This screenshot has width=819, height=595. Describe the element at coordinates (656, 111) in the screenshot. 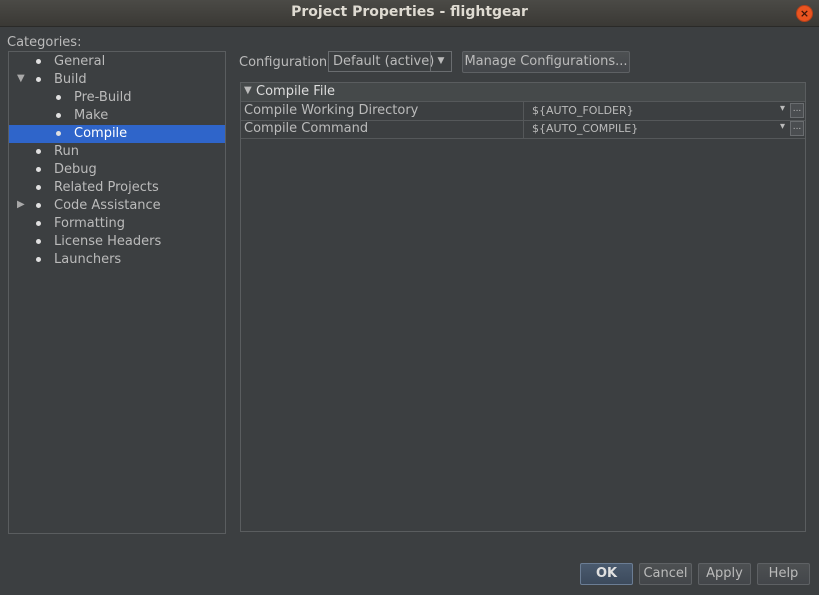

I see `property-value-field: ${AUTO_FOLDER} ▾` at that location.